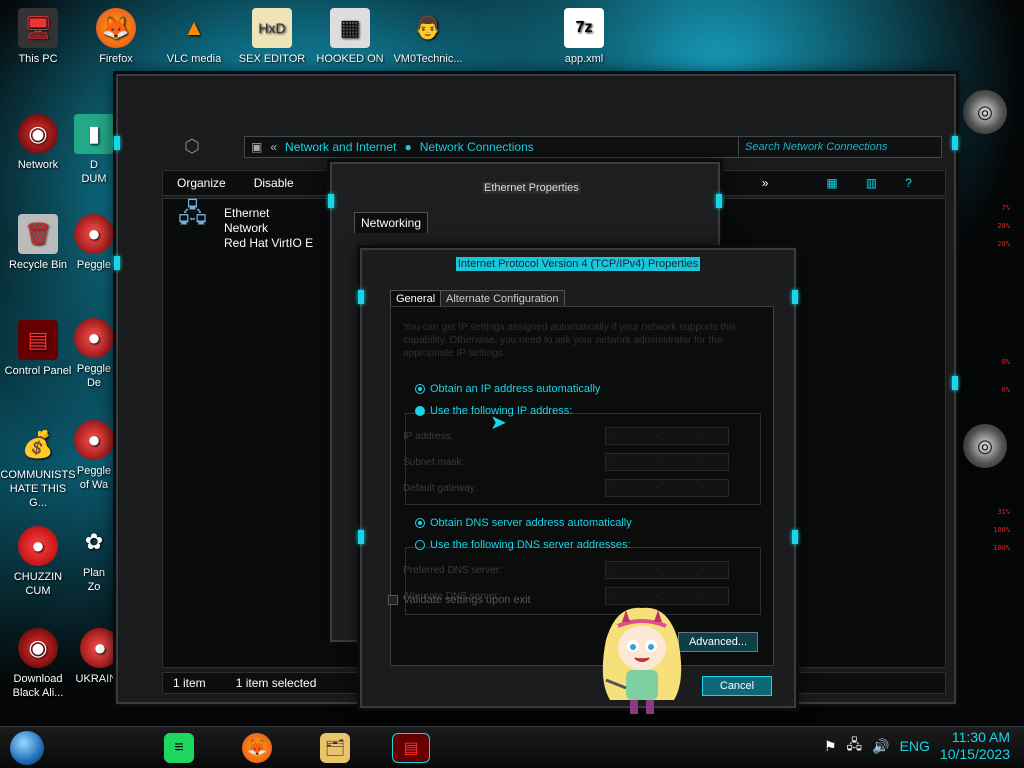 The image size is (1024, 768). Describe the element at coordinates (1003, 226) in the screenshot. I see `gauge-value: 20%` at that location.